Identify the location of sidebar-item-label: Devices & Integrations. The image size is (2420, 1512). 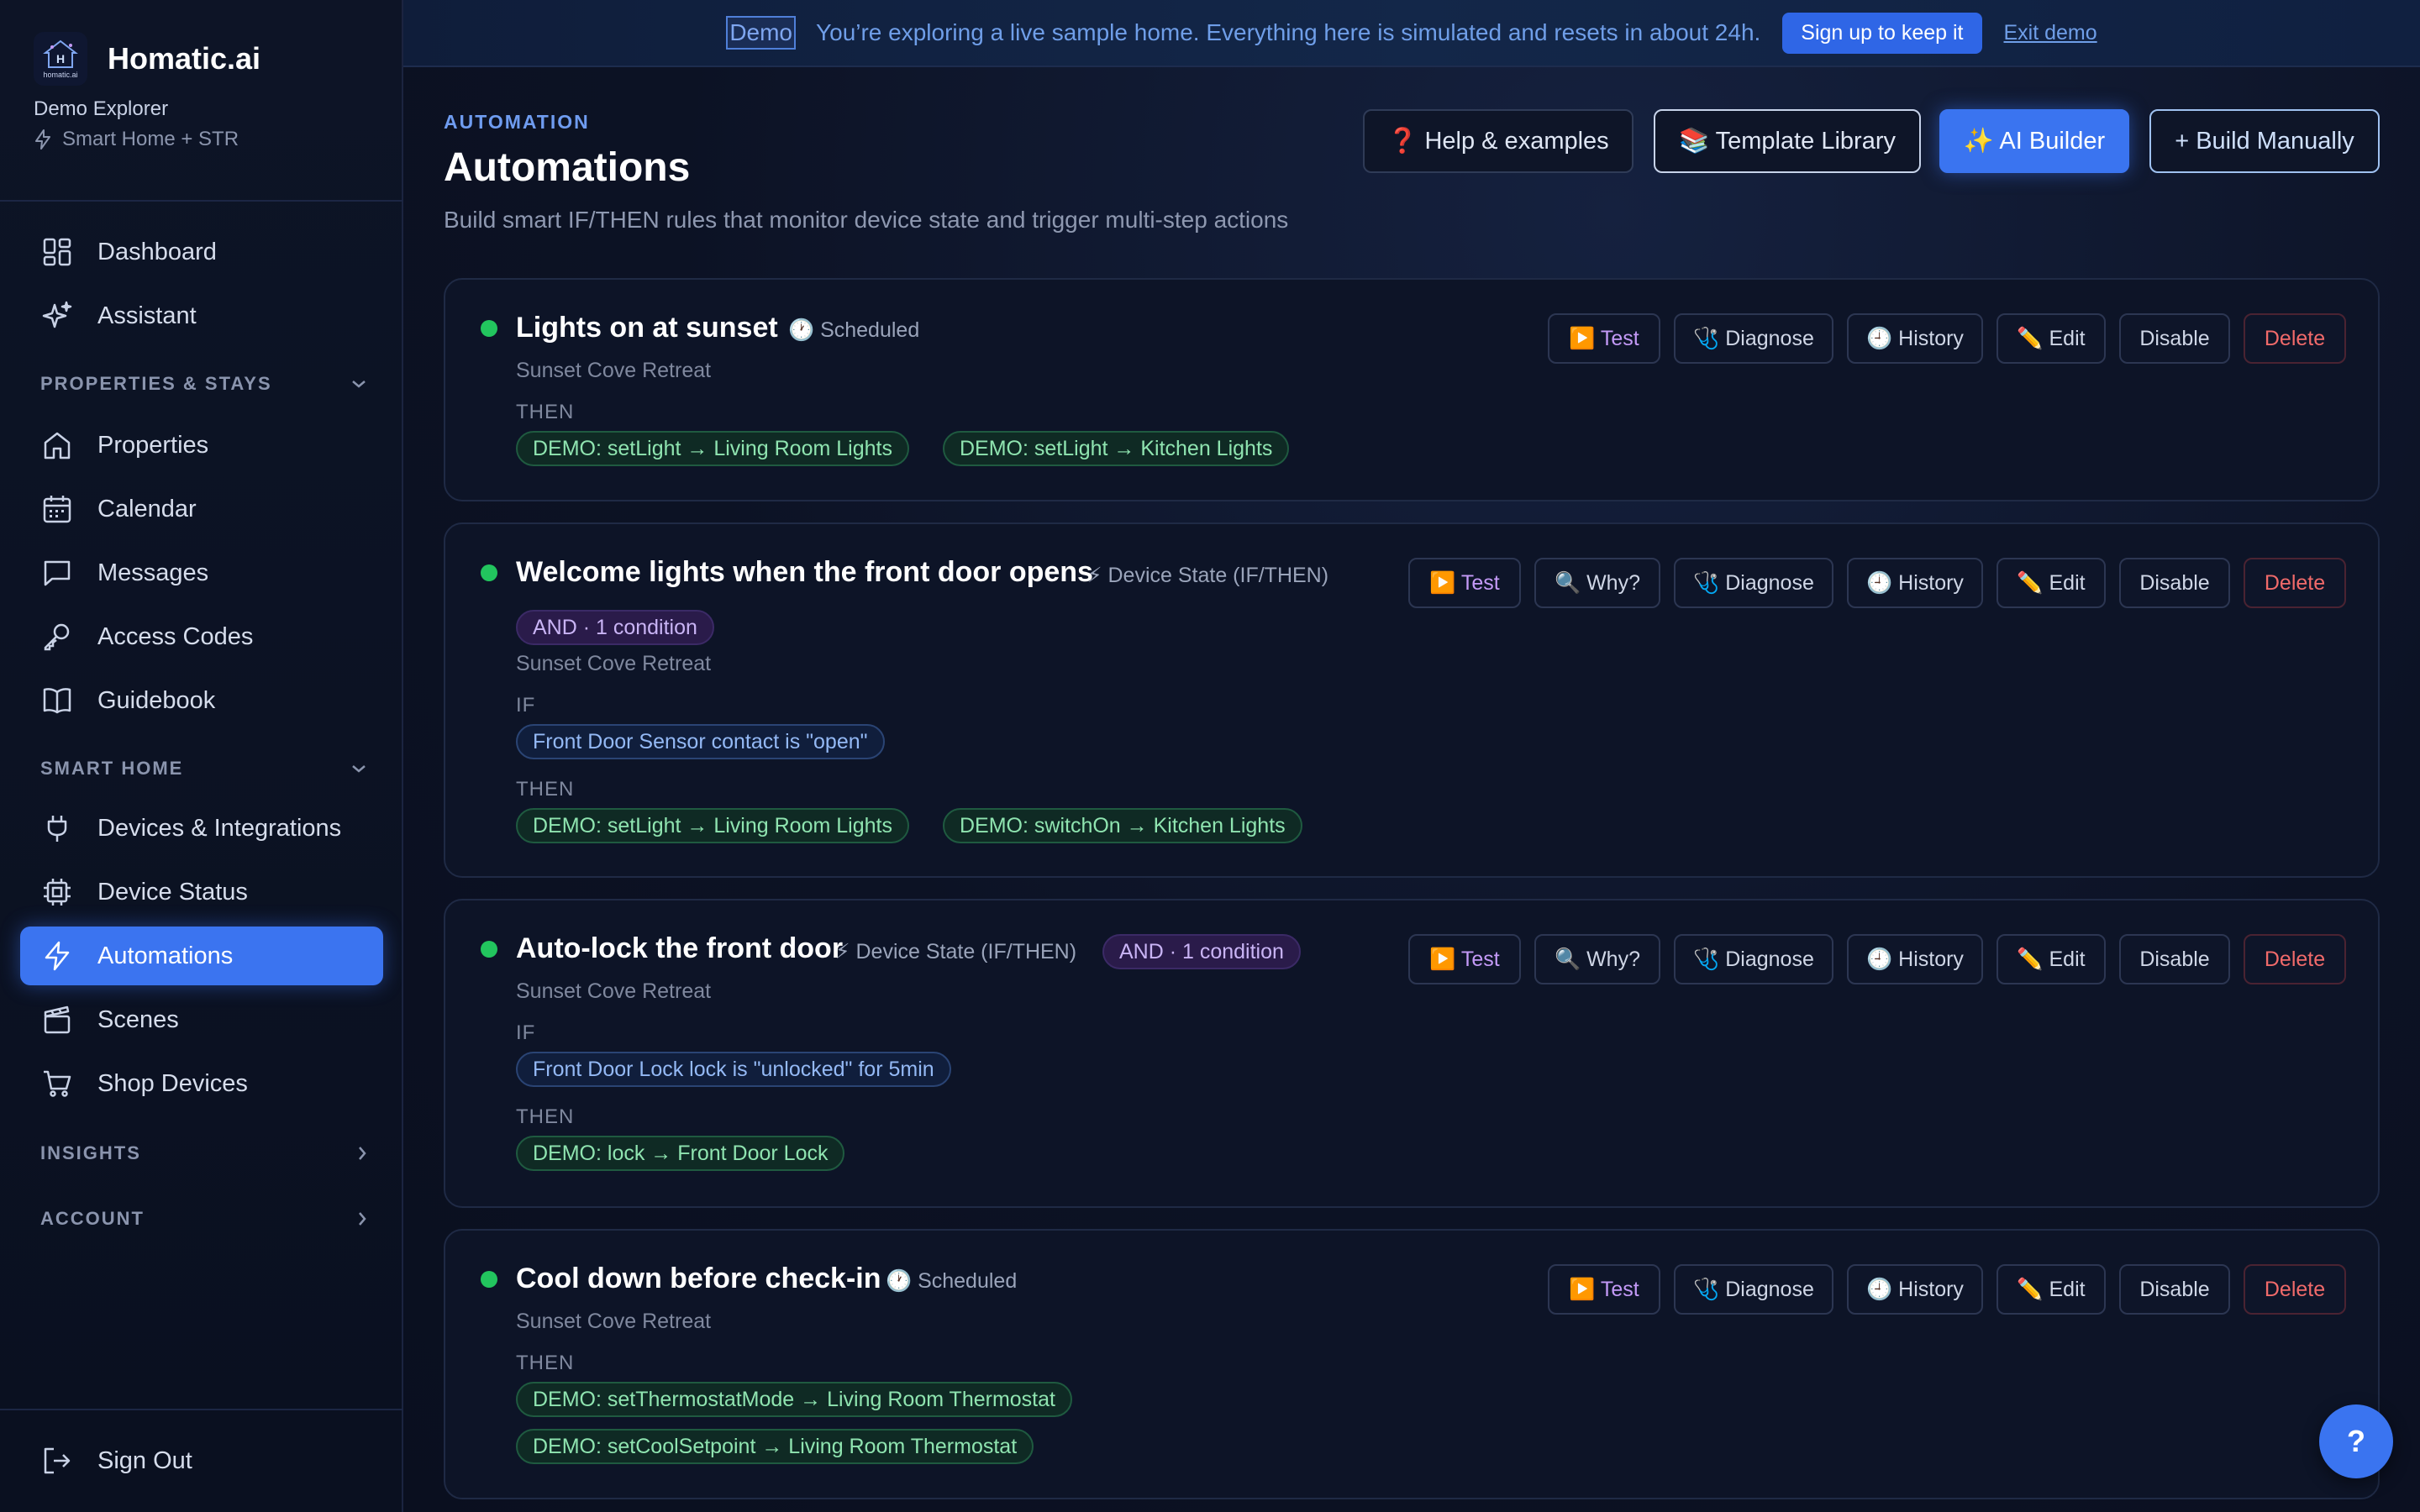
(219, 828).